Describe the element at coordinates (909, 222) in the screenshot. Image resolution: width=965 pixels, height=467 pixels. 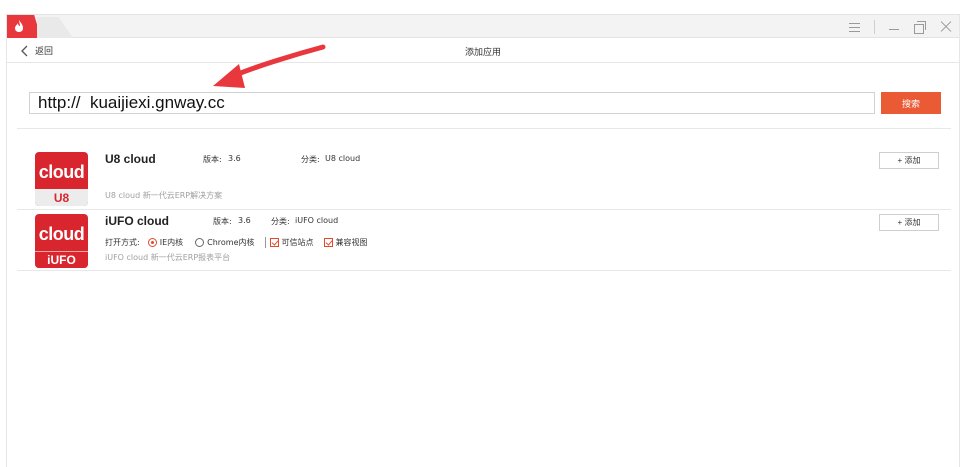
I see `add-button-iufo: + 添加` at that location.